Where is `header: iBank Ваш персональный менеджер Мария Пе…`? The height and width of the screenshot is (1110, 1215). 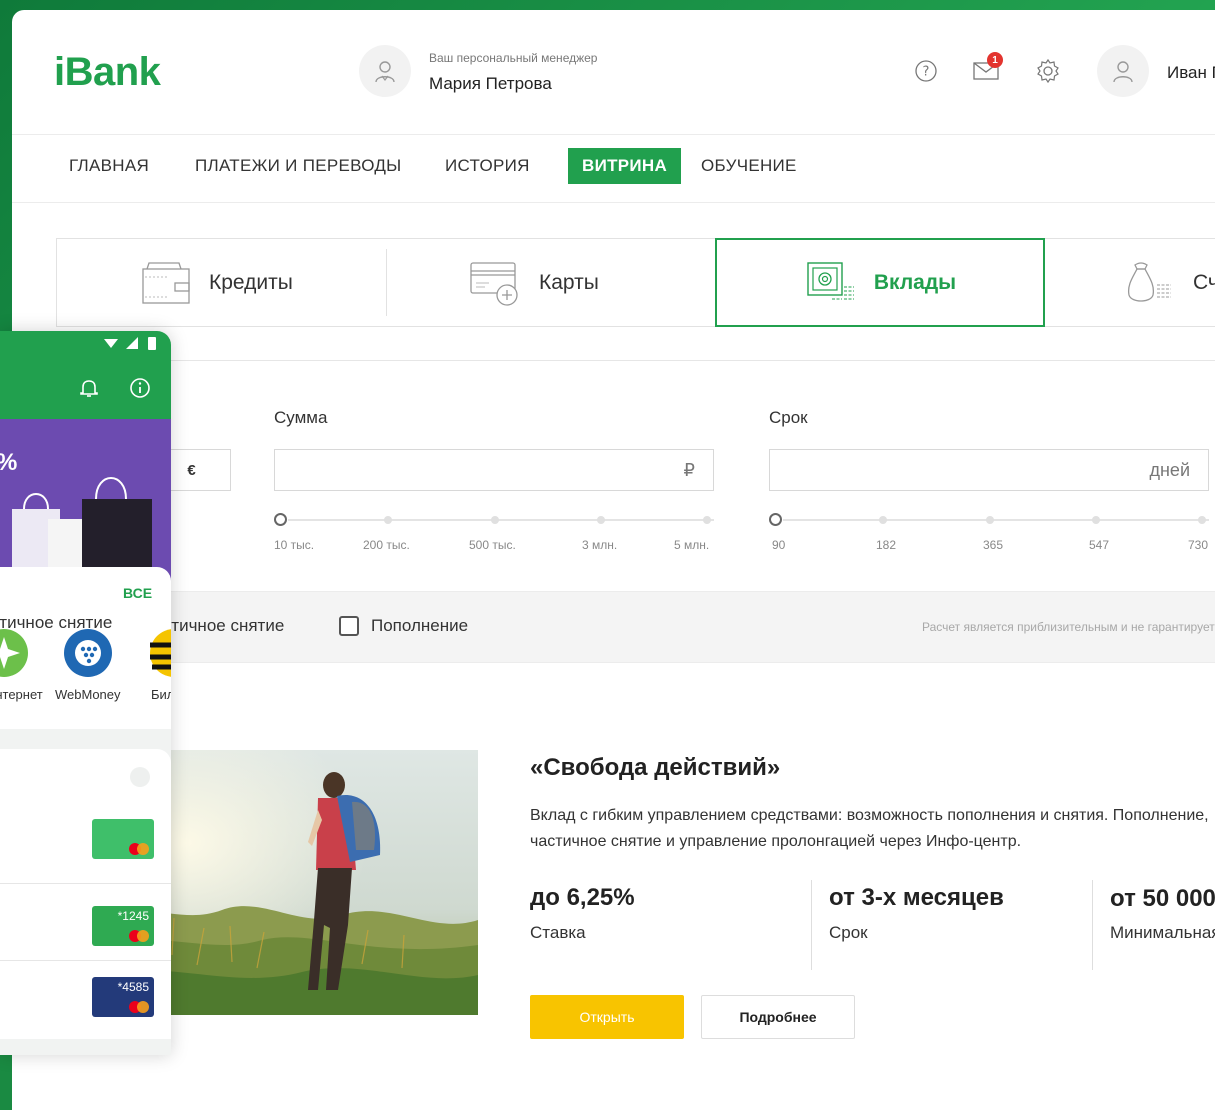
header: iBank Ваш персональный менеджер Мария Пе… is located at coordinates (613, 72).